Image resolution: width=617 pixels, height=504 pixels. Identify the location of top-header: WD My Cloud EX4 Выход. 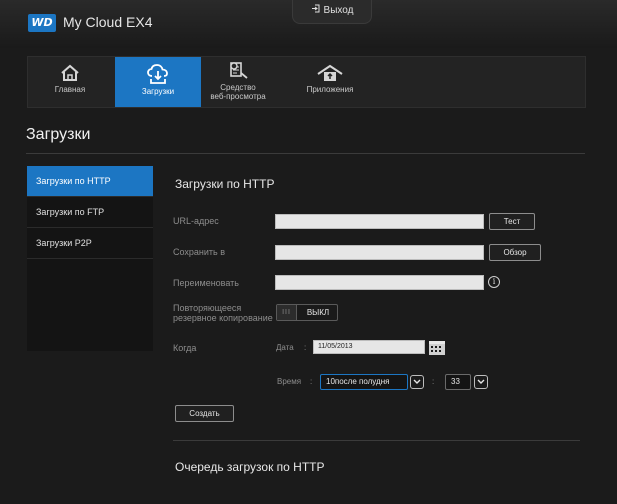
(308, 24).